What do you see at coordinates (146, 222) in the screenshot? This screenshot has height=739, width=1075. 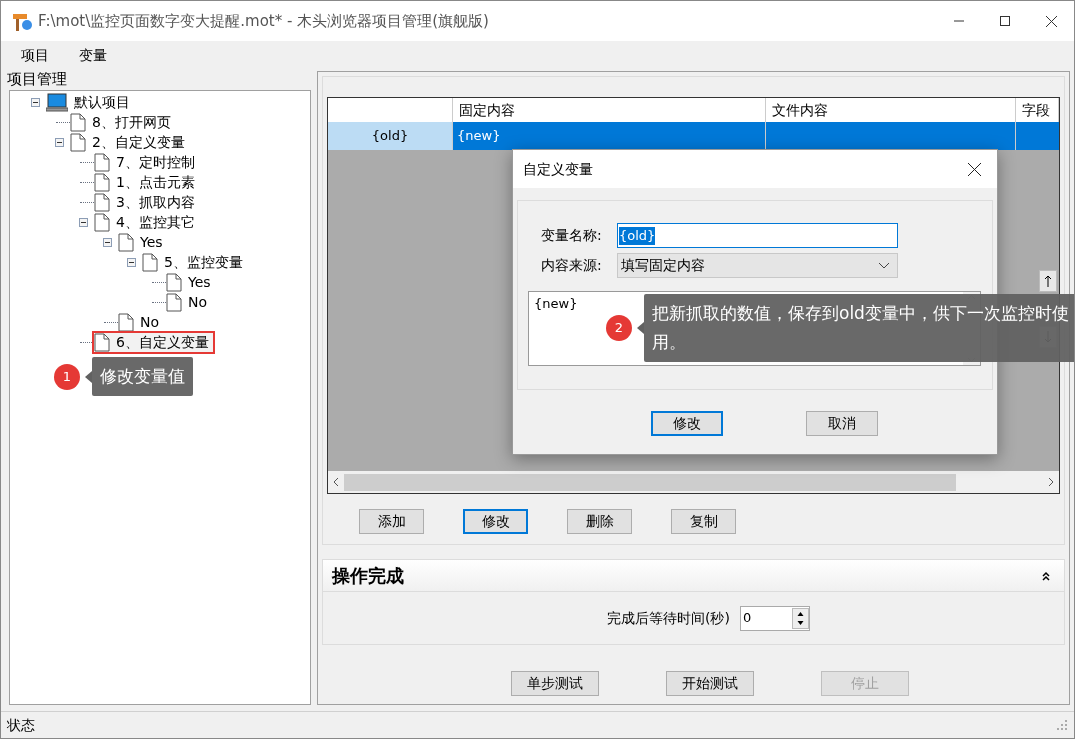 I see `tree-item: 4、监控其它` at bounding box center [146, 222].